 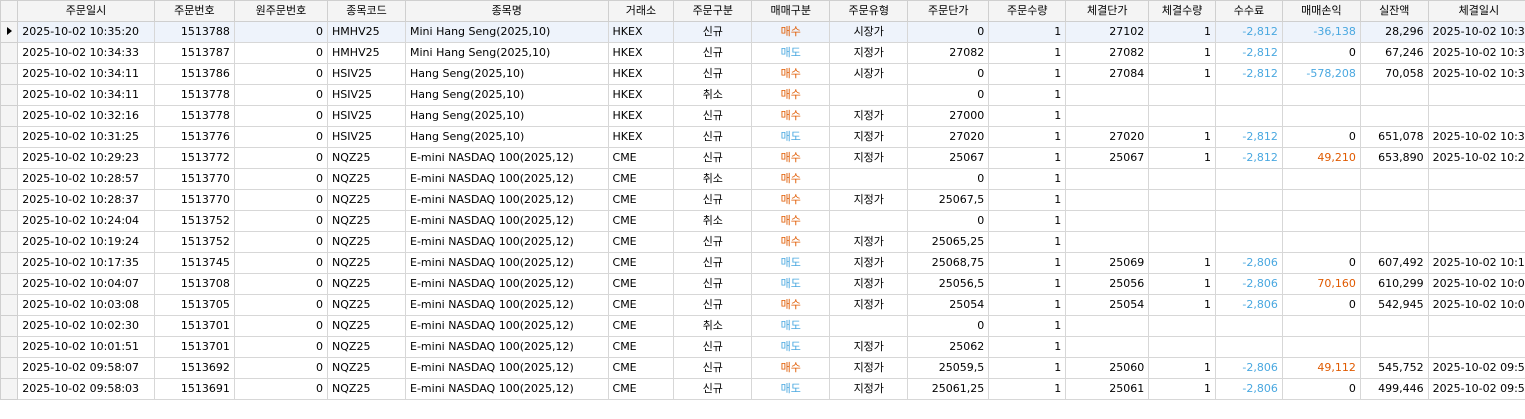 I want to click on orig-order-no-header: 원주문번호, so click(x=281, y=11).